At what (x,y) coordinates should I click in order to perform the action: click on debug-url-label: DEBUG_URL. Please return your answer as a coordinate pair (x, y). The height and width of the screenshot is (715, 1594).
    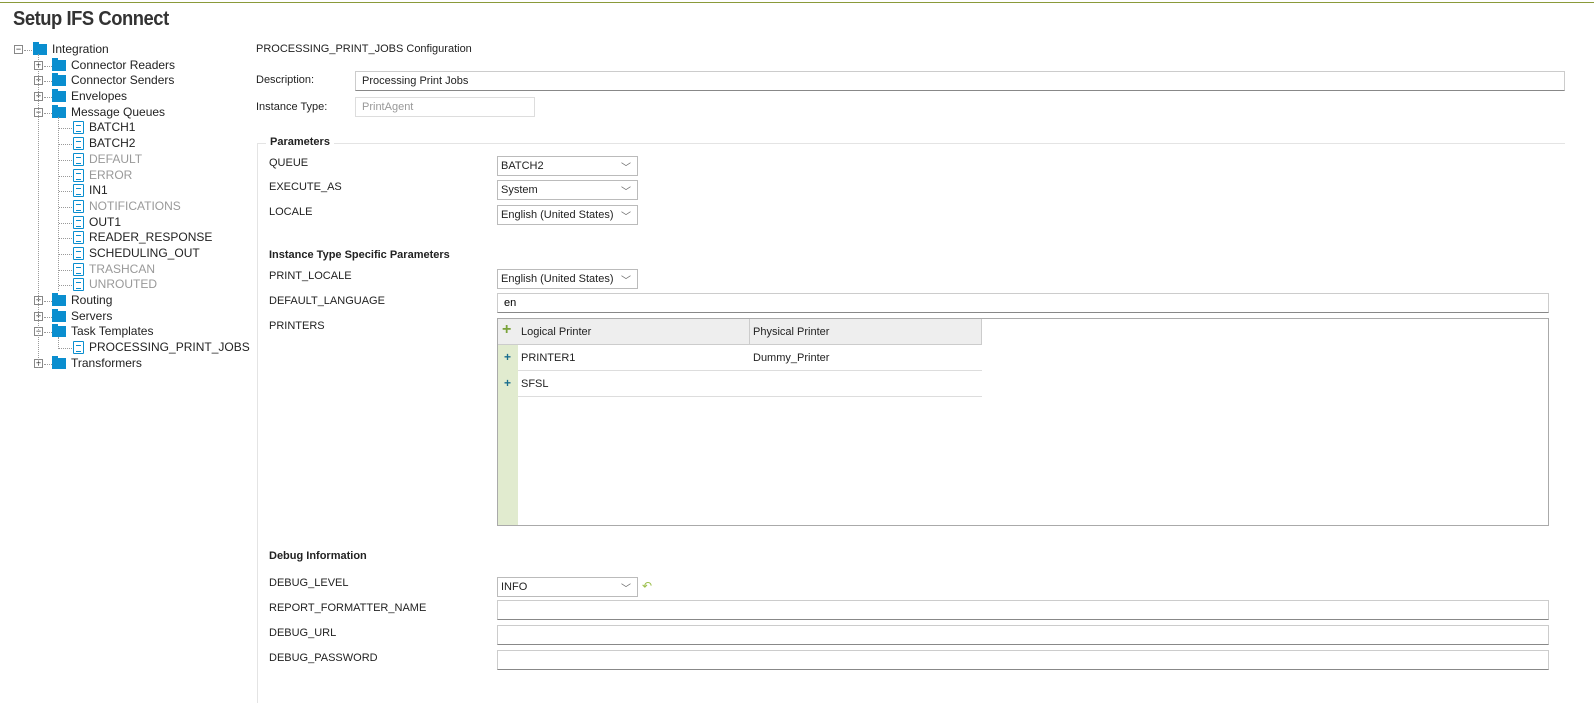
    Looking at the image, I should click on (303, 633).